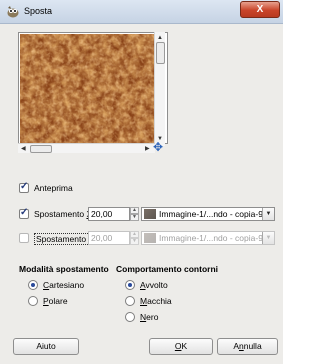  I want to click on spostamento-y-input: 20,00, so click(109, 238).